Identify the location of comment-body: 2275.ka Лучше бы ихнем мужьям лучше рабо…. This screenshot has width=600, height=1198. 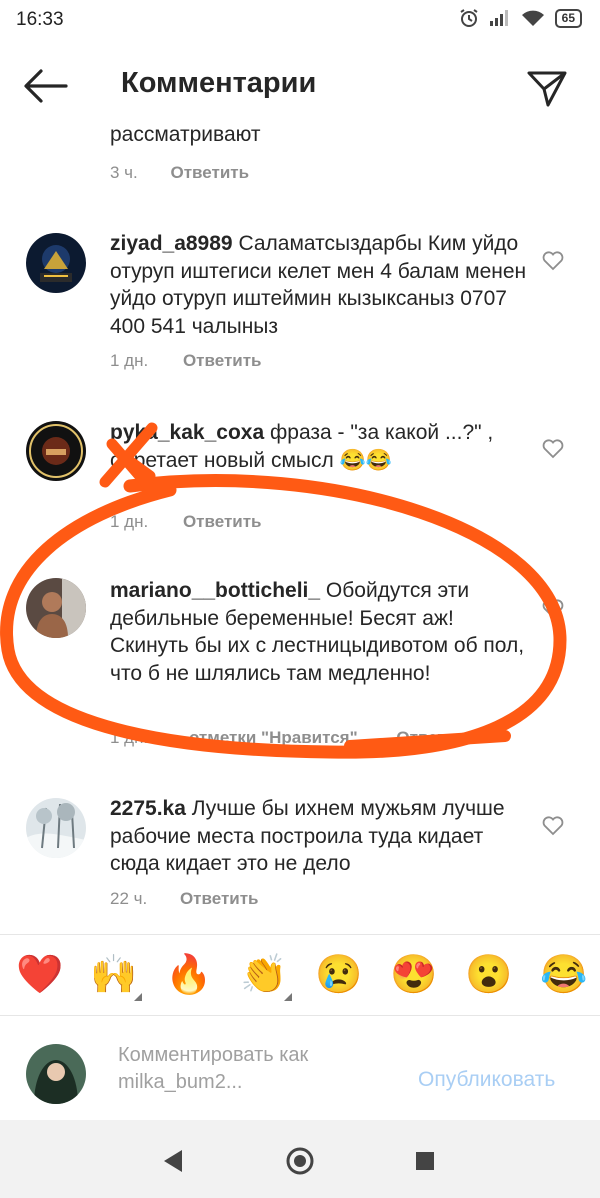
(320, 836).